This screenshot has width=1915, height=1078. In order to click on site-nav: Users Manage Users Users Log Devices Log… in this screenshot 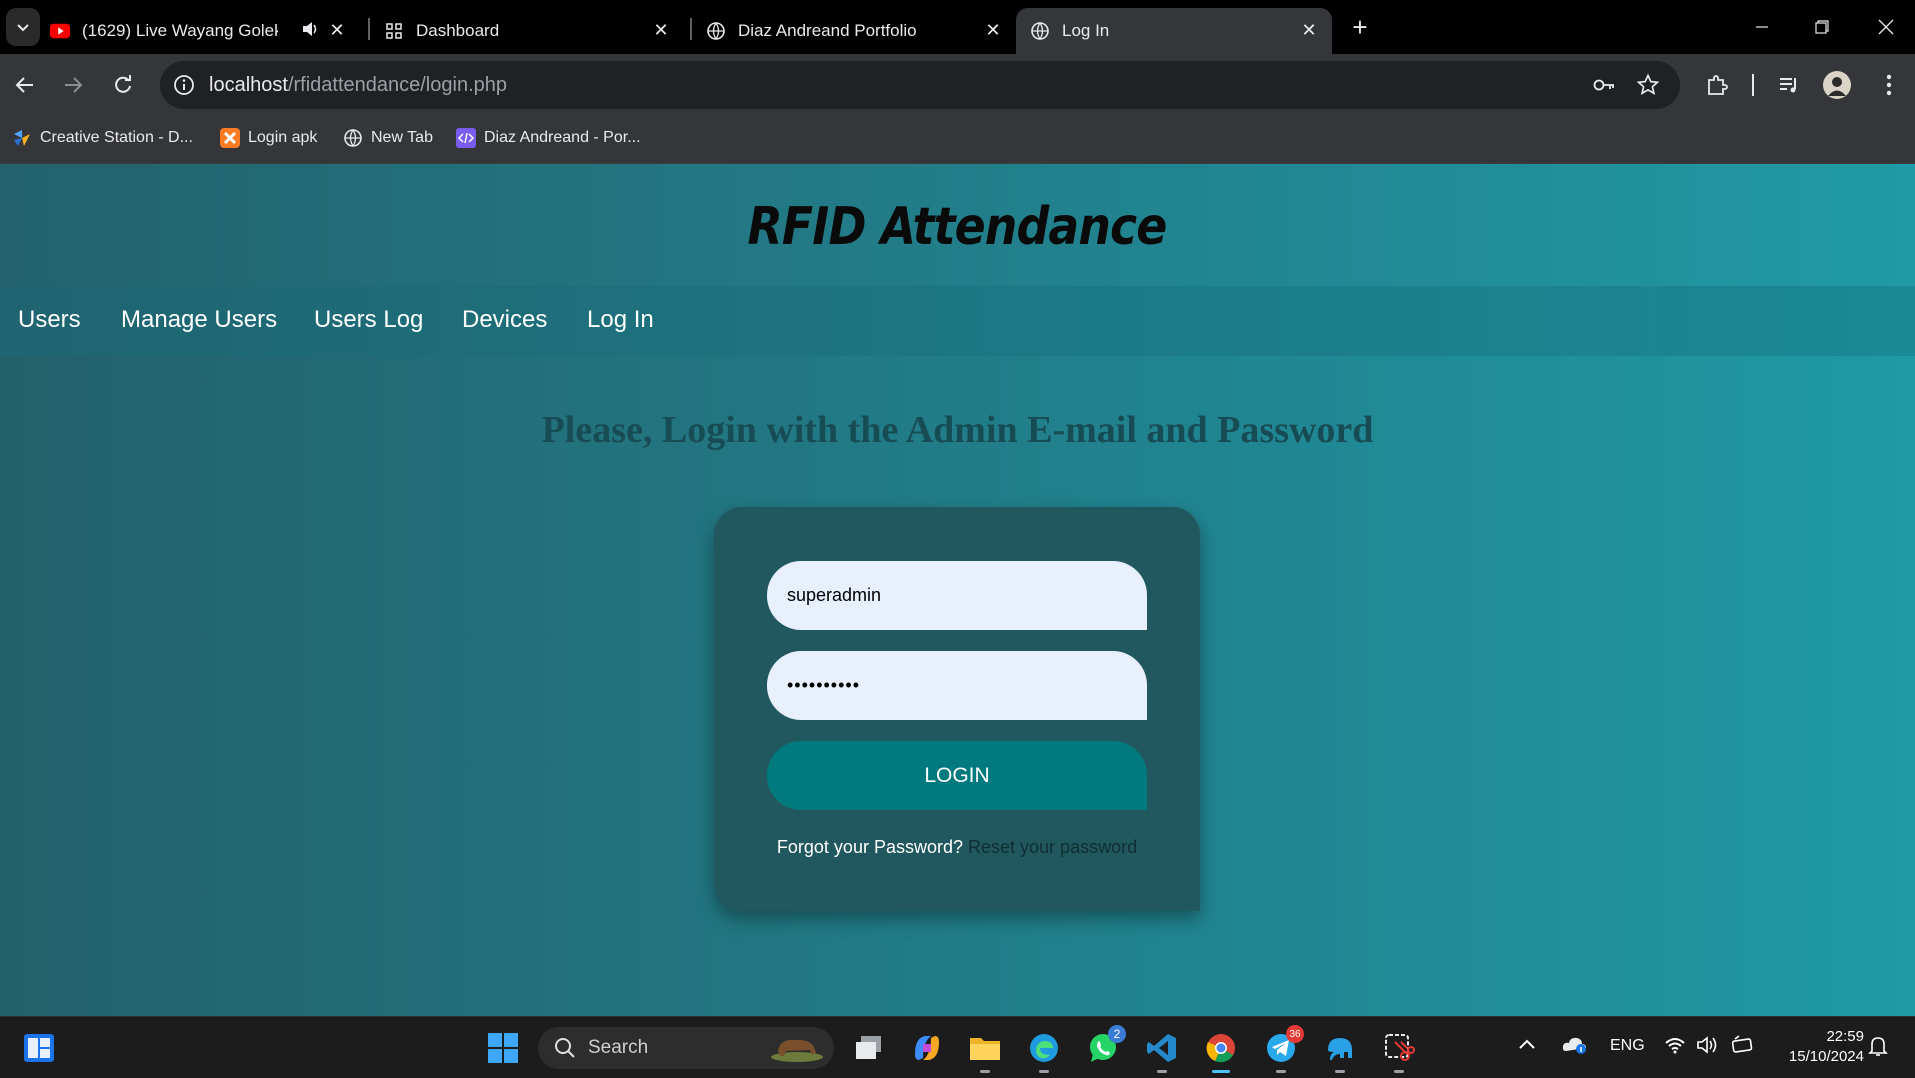, I will do `click(957, 321)`.